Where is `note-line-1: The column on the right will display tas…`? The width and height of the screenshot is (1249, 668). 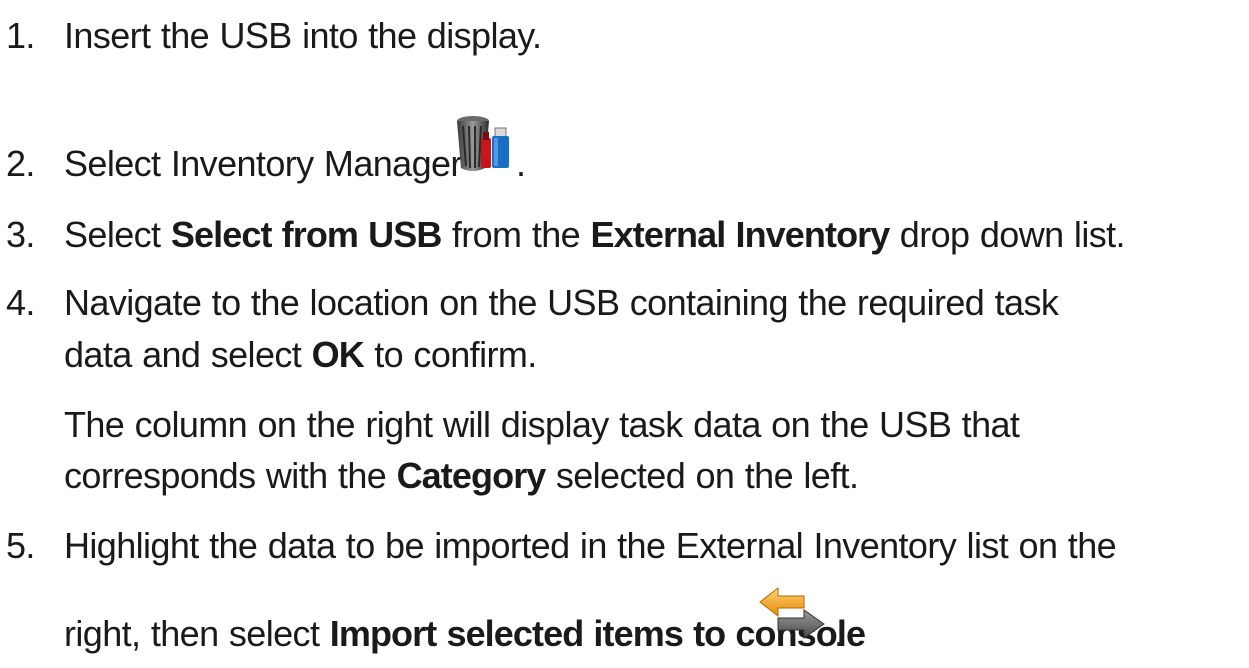 note-line-1: The column on the right will display tas… is located at coordinates (542, 424).